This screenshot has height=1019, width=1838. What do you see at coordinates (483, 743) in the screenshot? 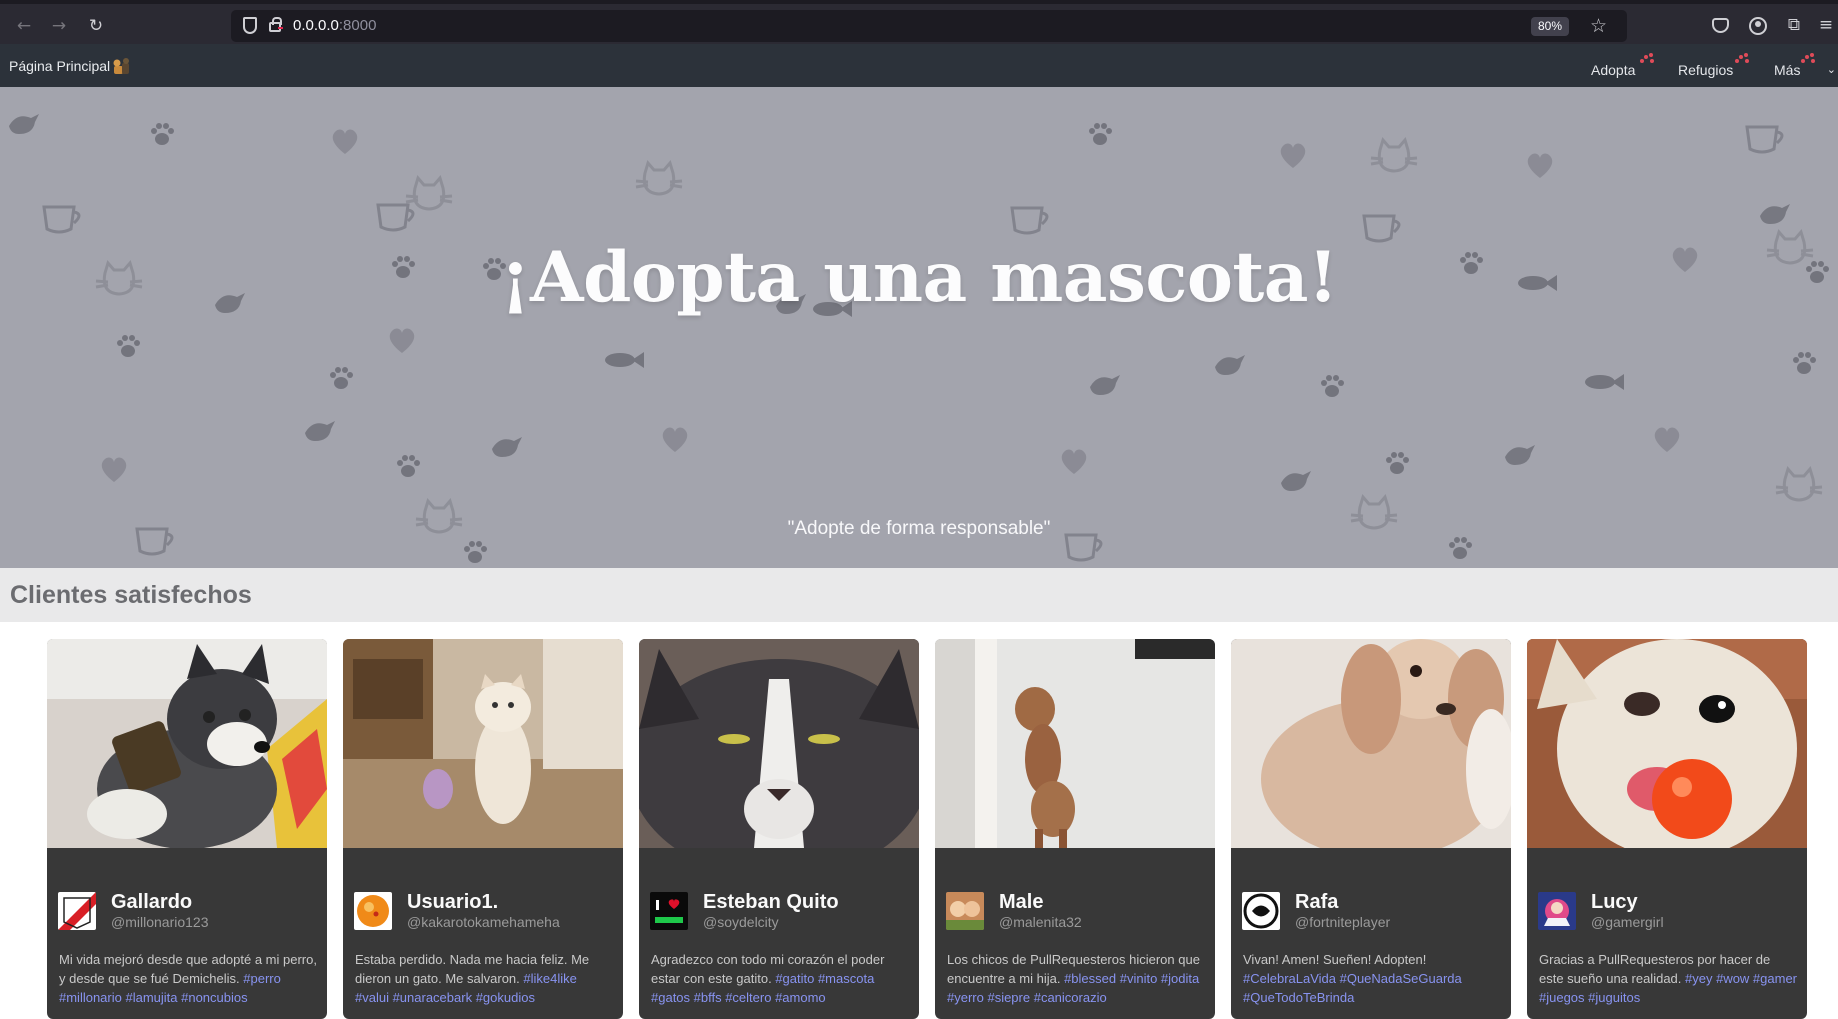
I see `standing-cat-photo` at bounding box center [483, 743].